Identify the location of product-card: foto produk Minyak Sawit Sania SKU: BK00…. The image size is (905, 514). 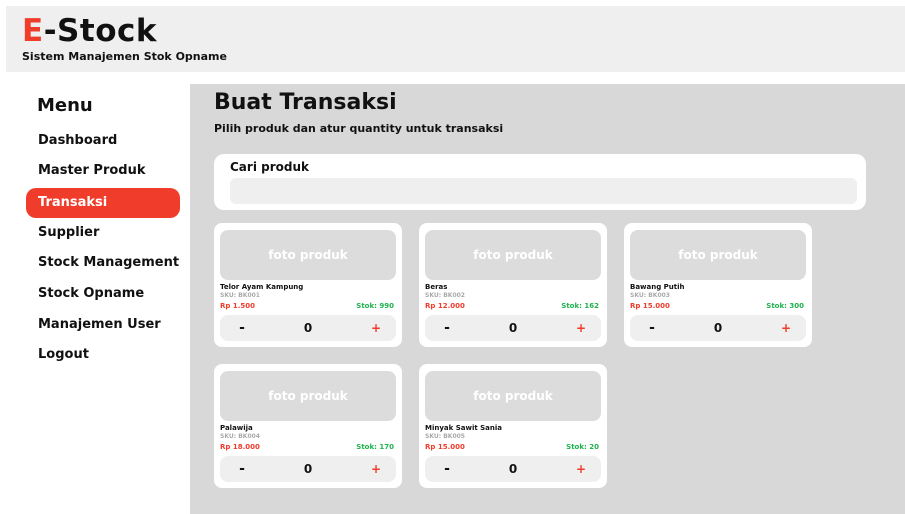
(513, 426).